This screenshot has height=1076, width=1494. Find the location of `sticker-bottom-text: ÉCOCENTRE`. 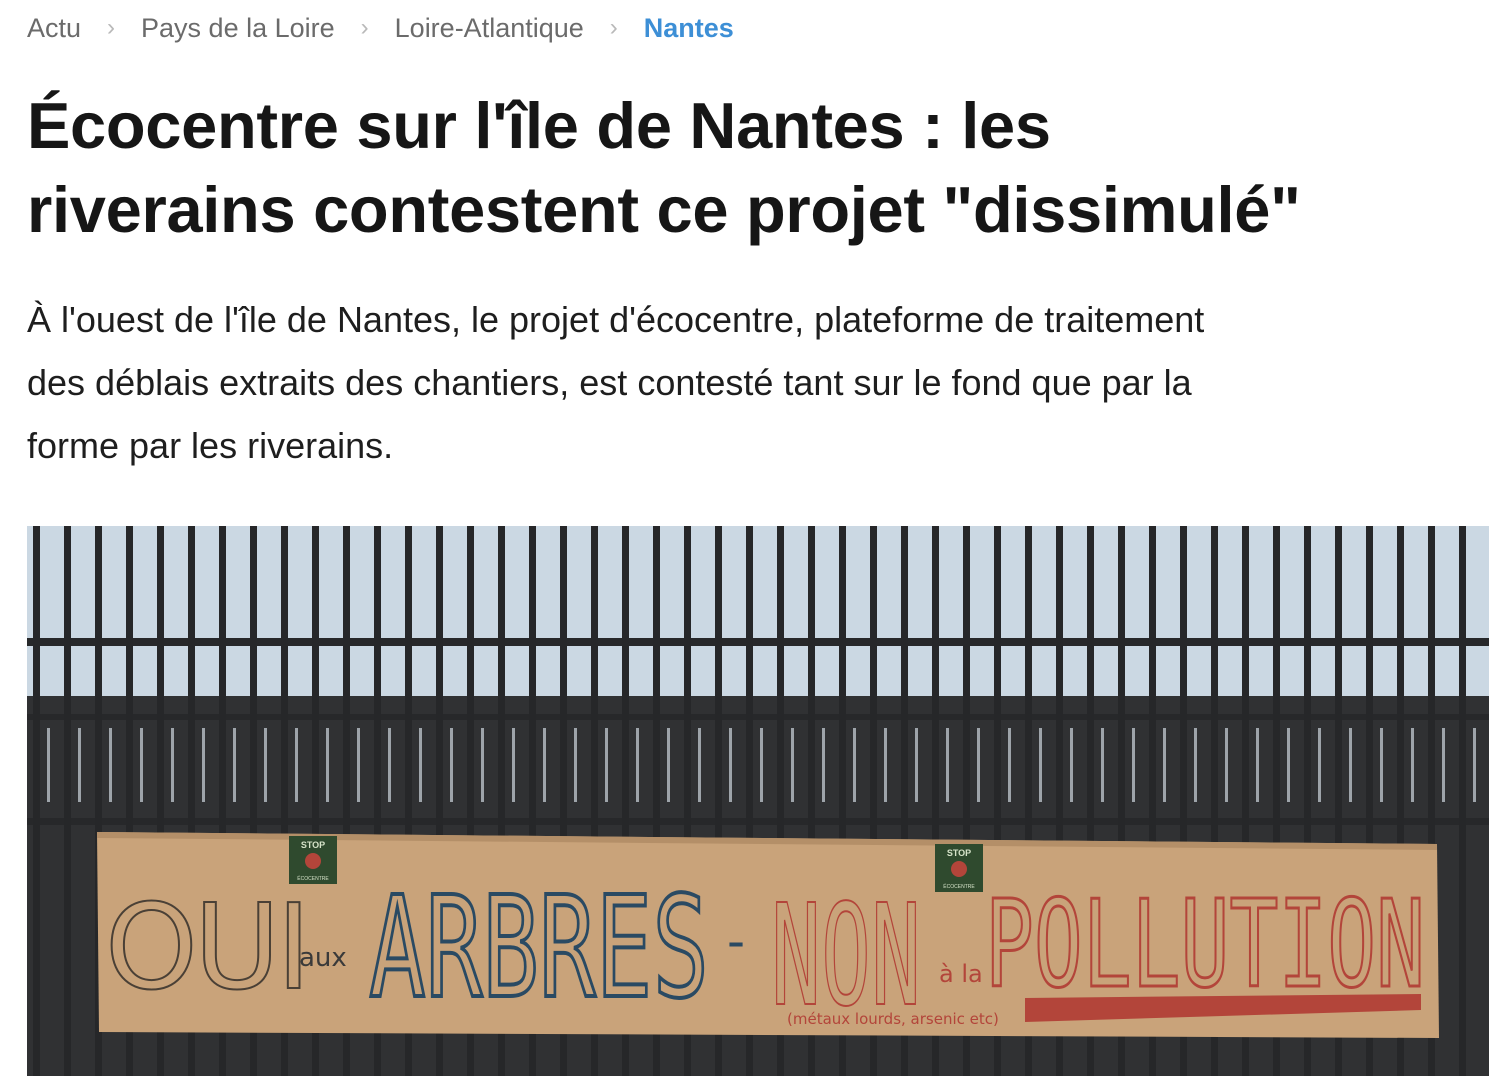

sticker-bottom-text: ÉCOCENTRE is located at coordinates (959, 886).